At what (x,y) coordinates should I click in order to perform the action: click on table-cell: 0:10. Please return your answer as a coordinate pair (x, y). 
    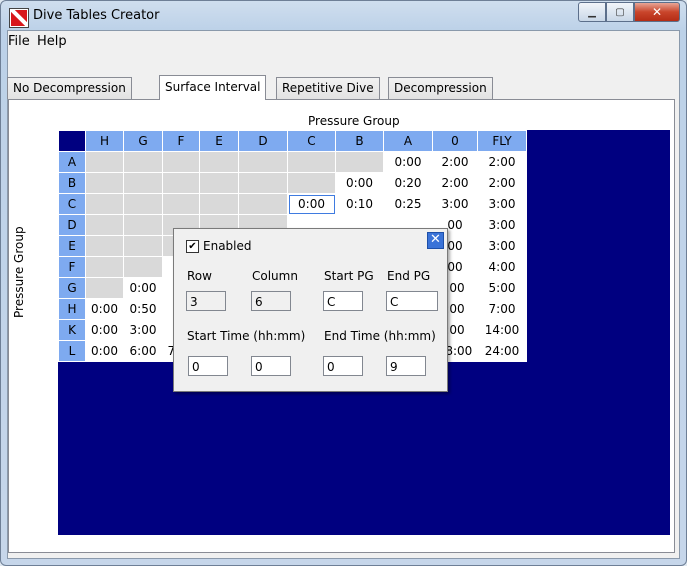
    Looking at the image, I should click on (359, 204).